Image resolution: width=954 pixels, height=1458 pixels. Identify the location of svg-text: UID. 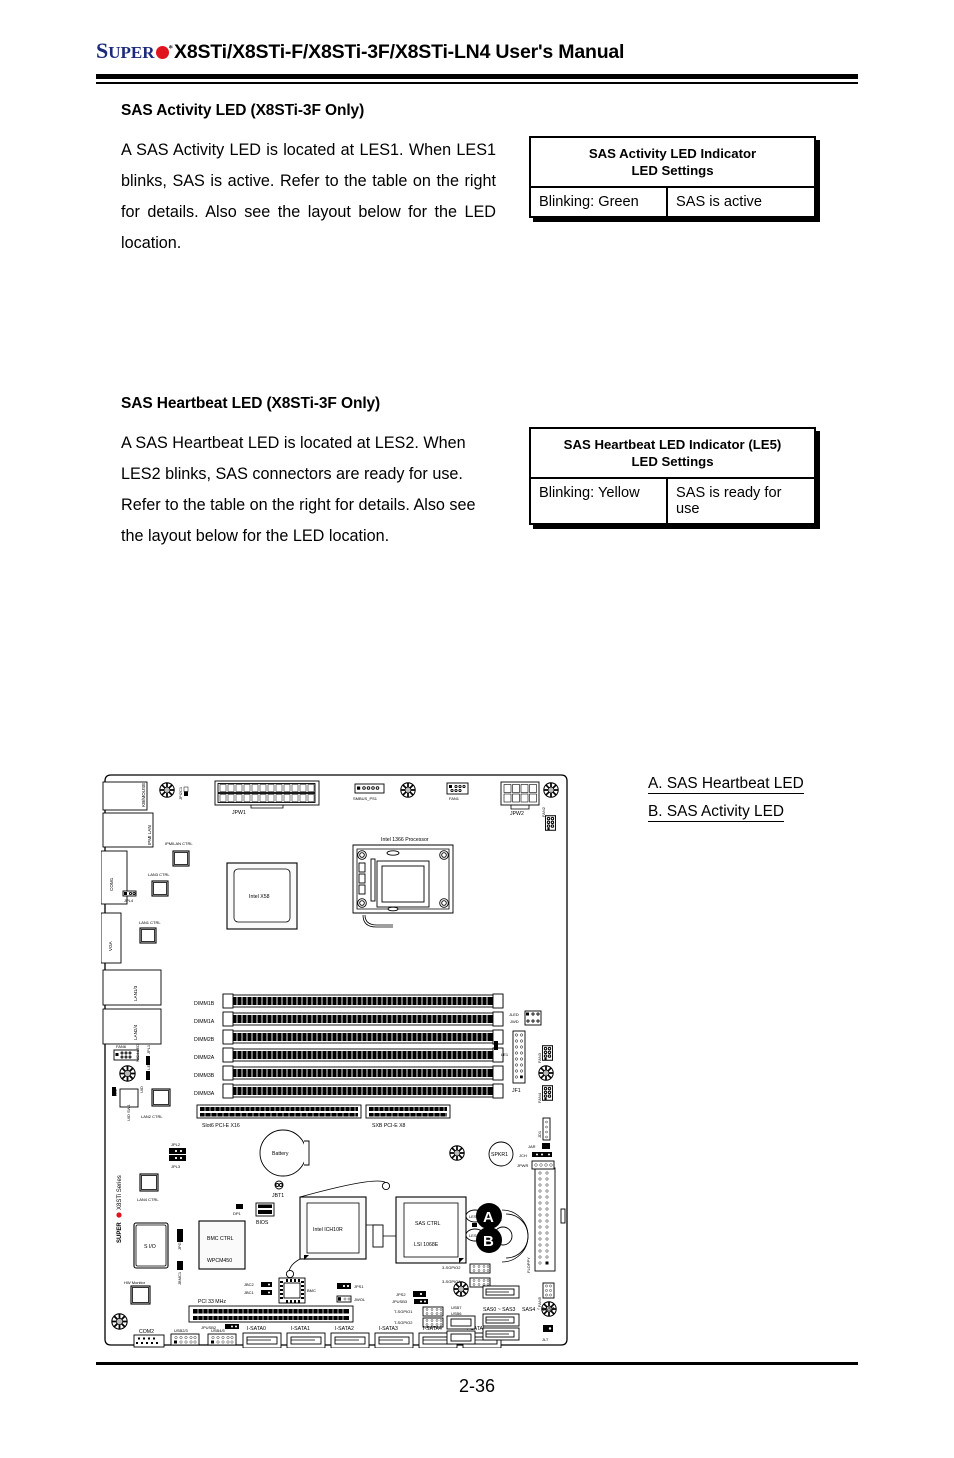
(141, 1089).